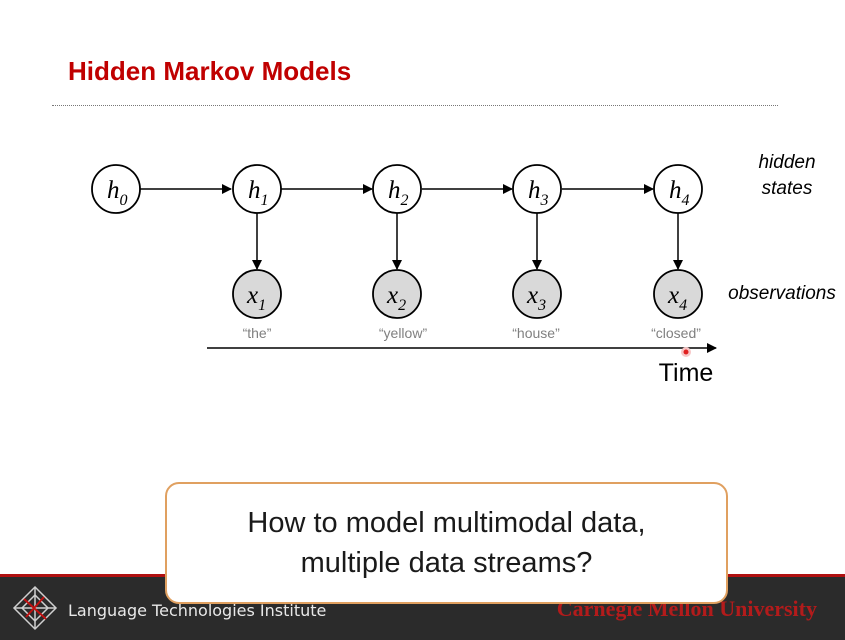 The height and width of the screenshot is (640, 845). Describe the element at coordinates (686, 373) in the screenshot. I see `time-label: Time` at that location.